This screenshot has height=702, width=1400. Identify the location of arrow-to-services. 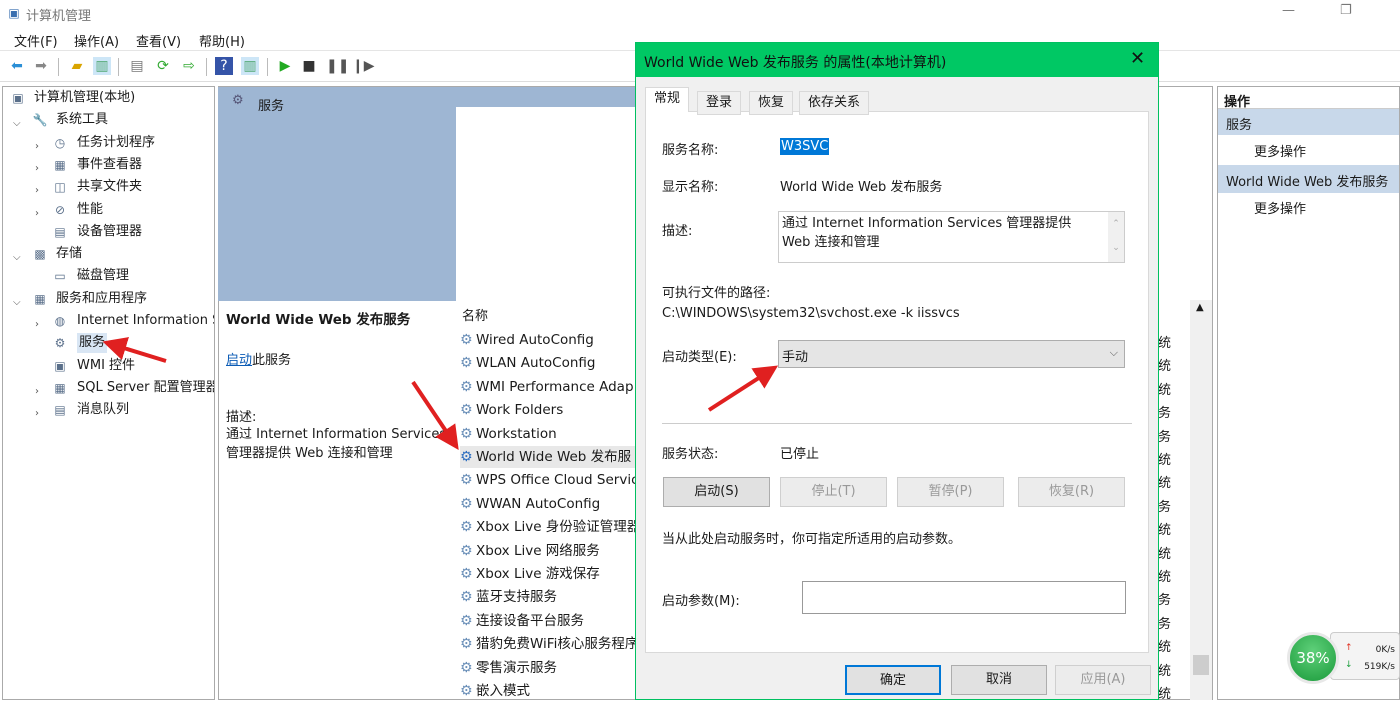
(134, 350).